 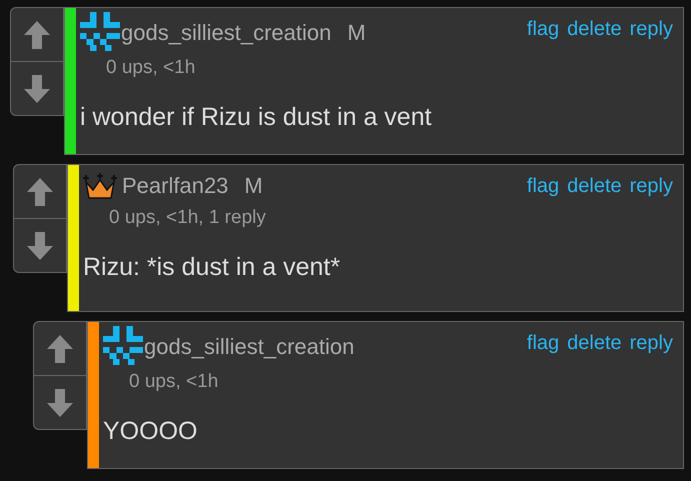 What do you see at coordinates (150, 431) in the screenshot?
I see `comment-text: YOOOO` at bounding box center [150, 431].